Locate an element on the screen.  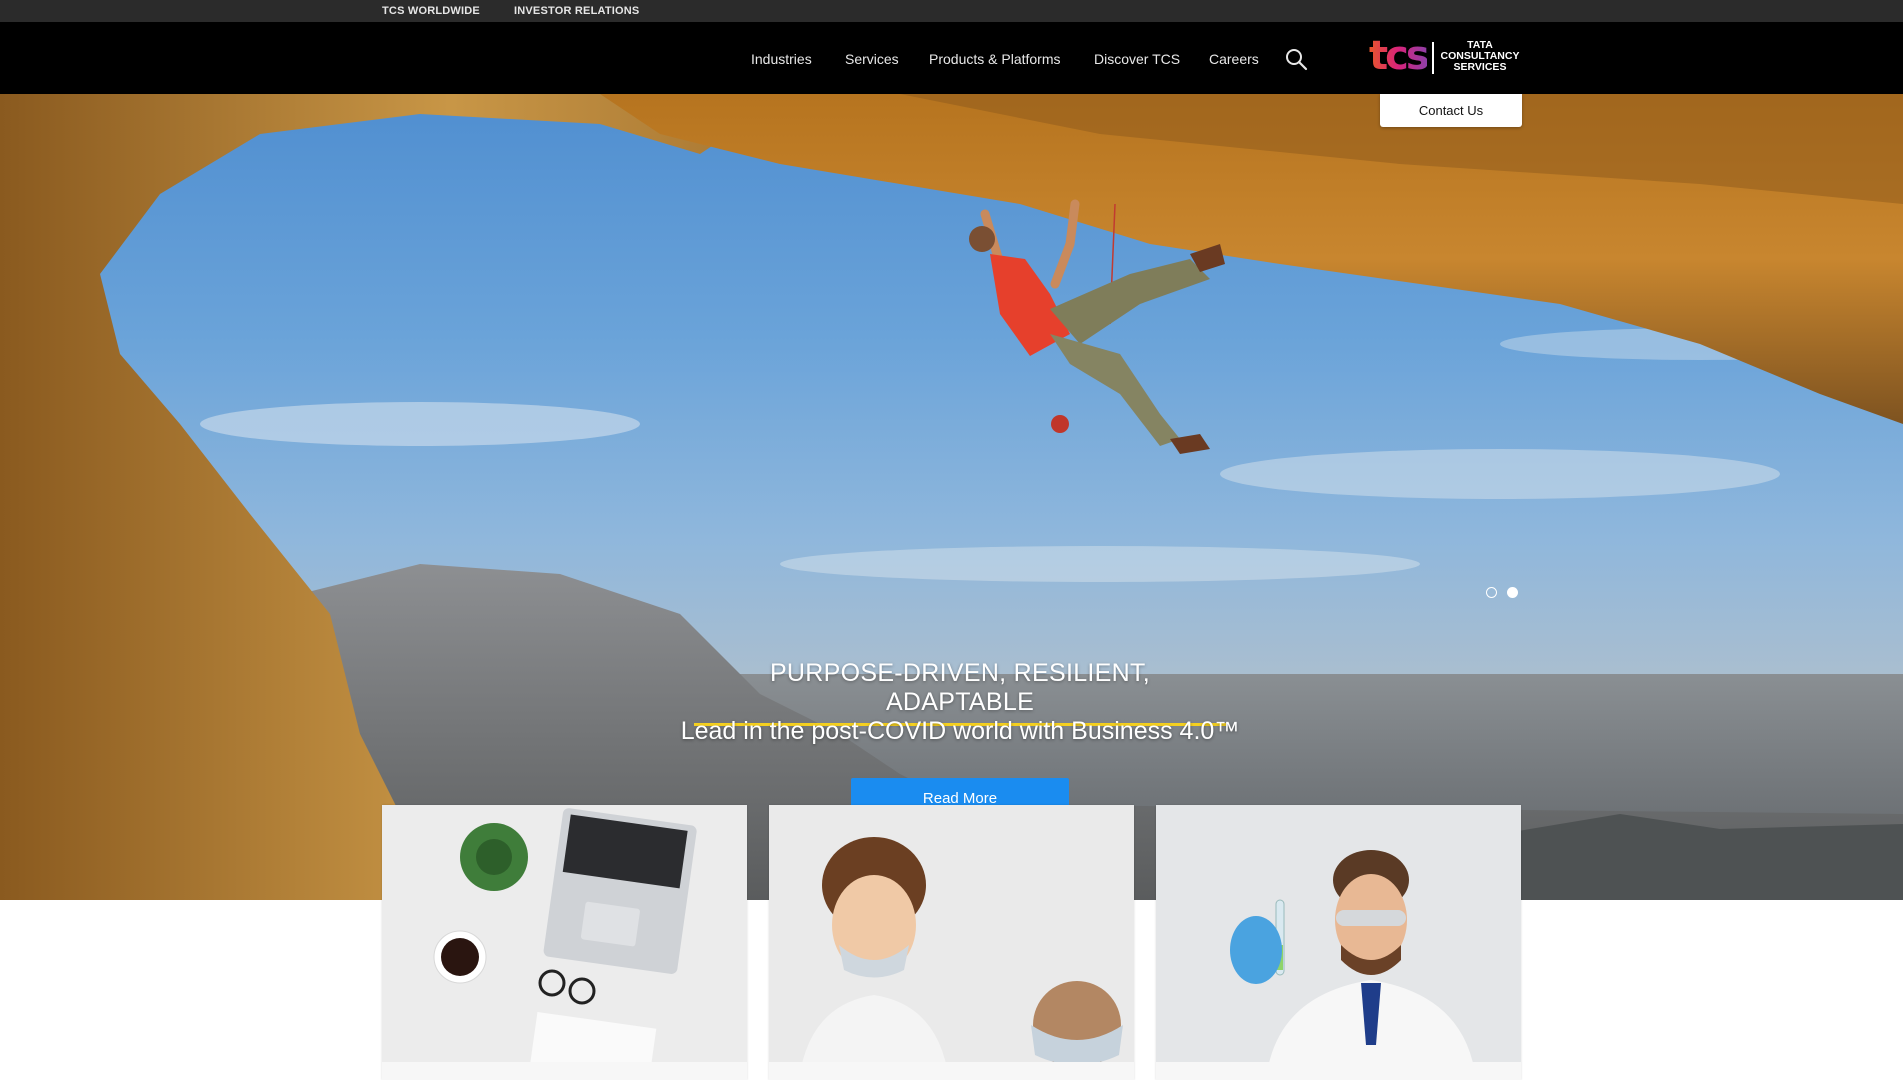
scientist-image is located at coordinates (1338, 942).